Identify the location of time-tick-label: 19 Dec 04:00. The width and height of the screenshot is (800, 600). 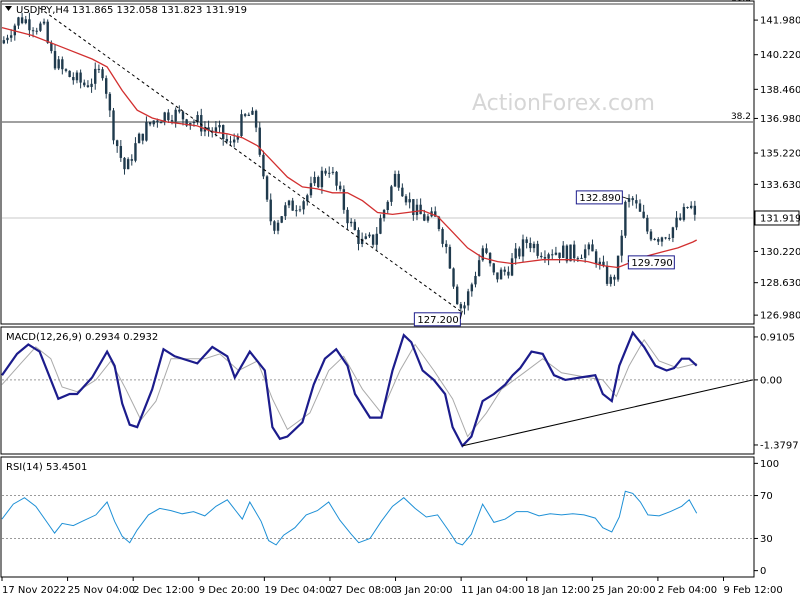
(297, 590).